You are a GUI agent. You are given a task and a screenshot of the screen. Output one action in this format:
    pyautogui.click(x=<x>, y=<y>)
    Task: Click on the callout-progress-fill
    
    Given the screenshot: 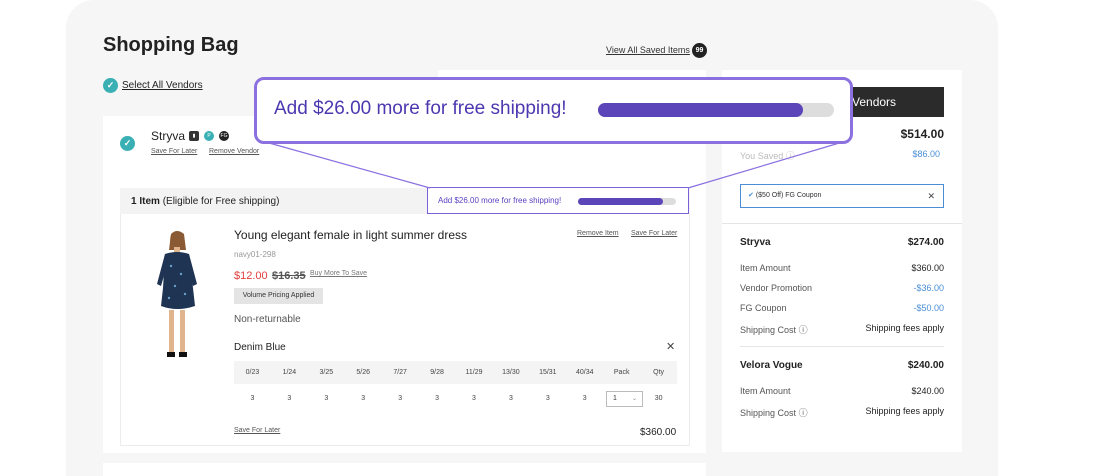 What is the action you would take?
    pyautogui.click(x=701, y=110)
    